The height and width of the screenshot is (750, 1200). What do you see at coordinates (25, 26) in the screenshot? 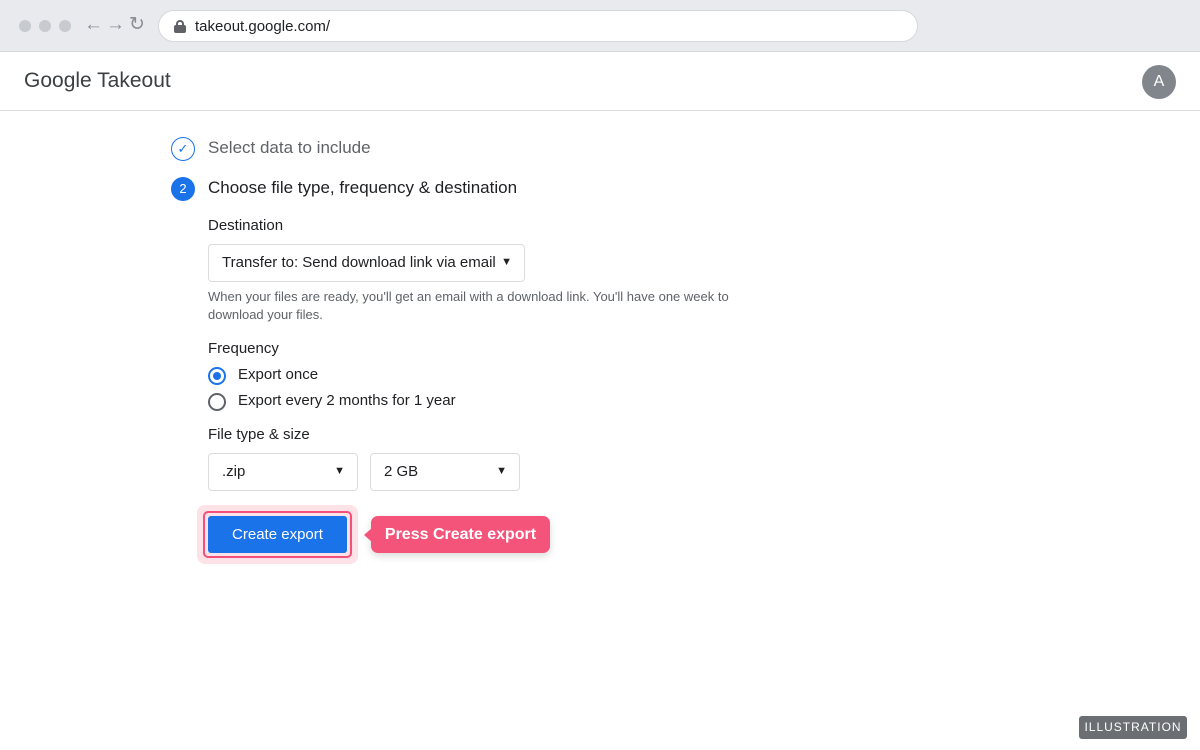
I see `window-close-dot` at bounding box center [25, 26].